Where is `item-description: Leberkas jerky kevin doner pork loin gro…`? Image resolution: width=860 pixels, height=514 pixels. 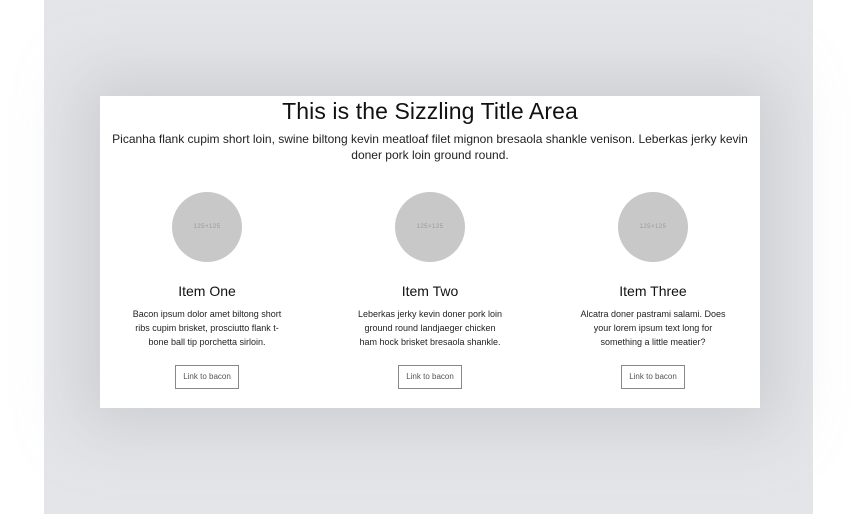 item-description: Leberkas jerky kevin doner pork loin gro… is located at coordinates (430, 328).